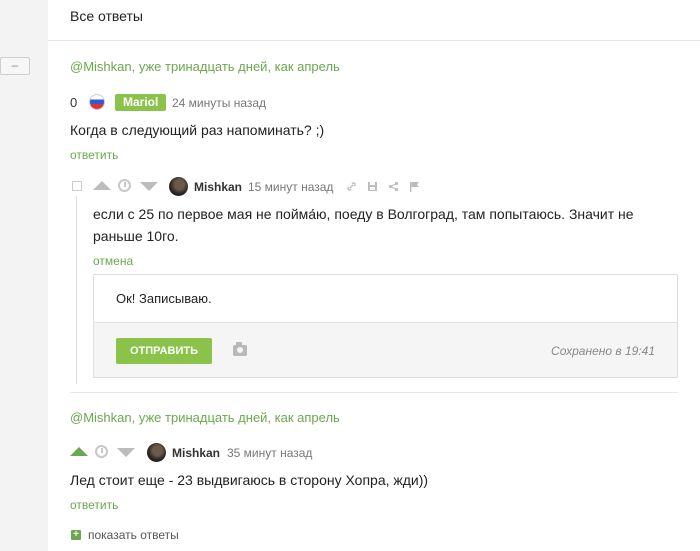 This screenshot has height=551, width=700. I want to click on show-answers-link: показать ответы, so click(133, 535).